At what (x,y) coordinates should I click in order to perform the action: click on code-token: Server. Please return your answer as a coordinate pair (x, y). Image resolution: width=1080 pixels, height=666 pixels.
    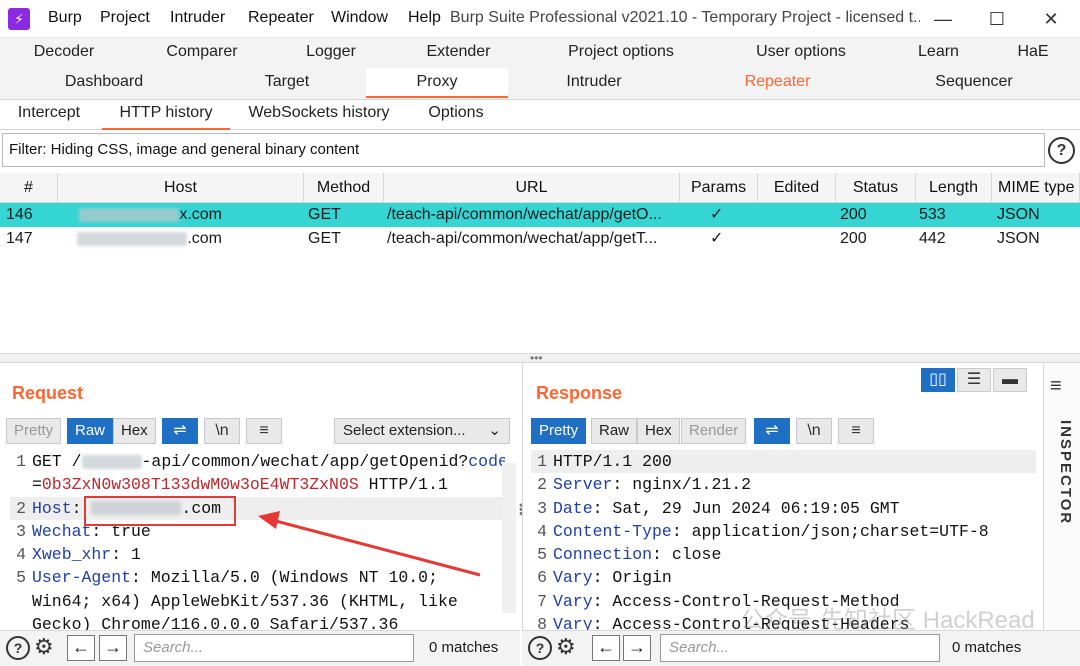
    Looking at the image, I should click on (583, 485).